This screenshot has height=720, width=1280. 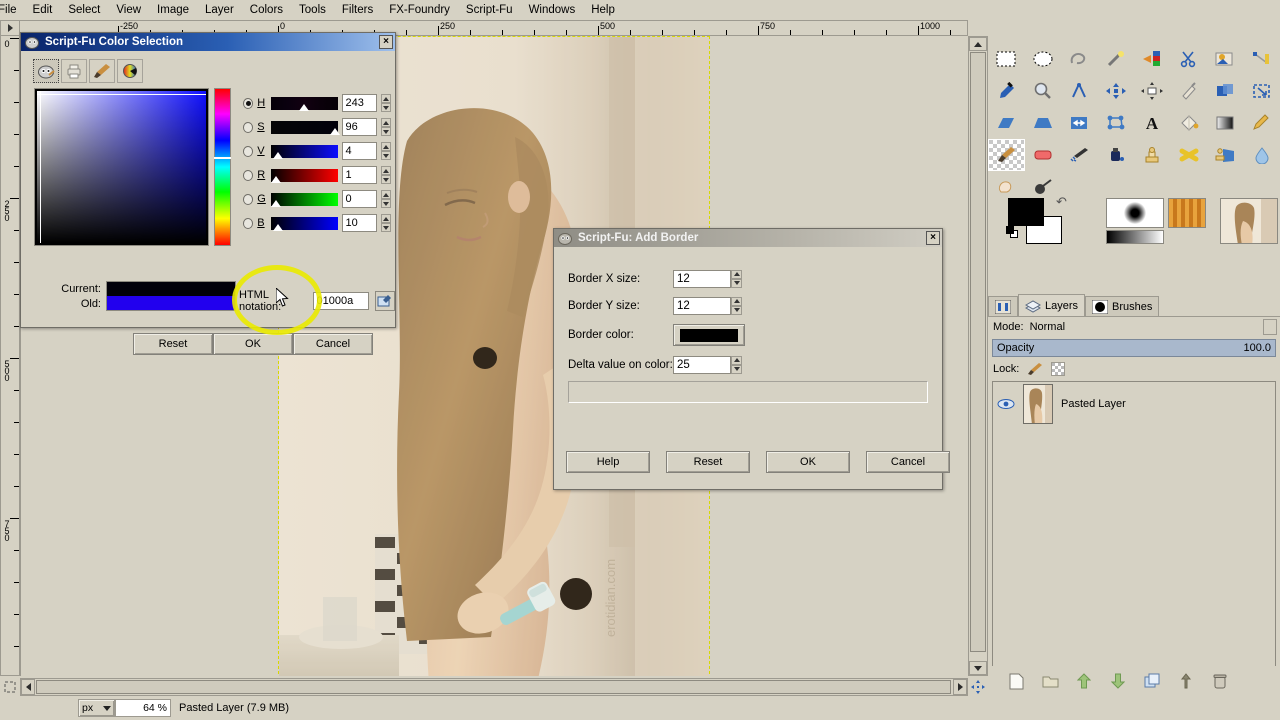 What do you see at coordinates (10, 356) in the screenshot?
I see `vertical-ruler: 0 250 500 750` at bounding box center [10, 356].